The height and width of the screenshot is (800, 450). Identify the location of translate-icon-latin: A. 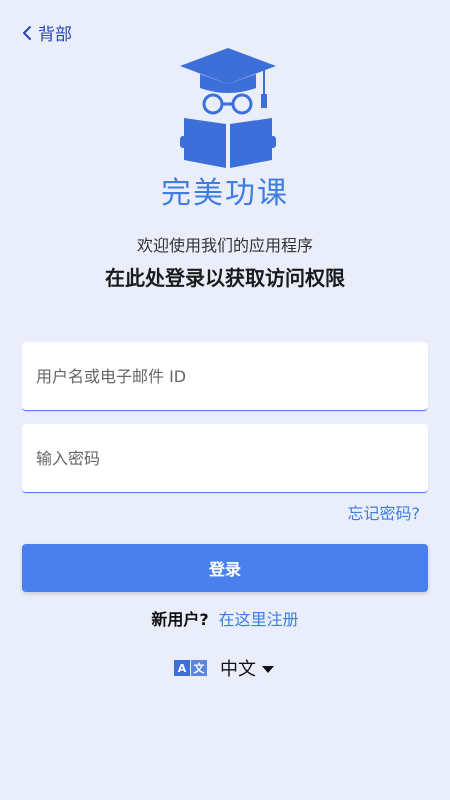
(182, 668).